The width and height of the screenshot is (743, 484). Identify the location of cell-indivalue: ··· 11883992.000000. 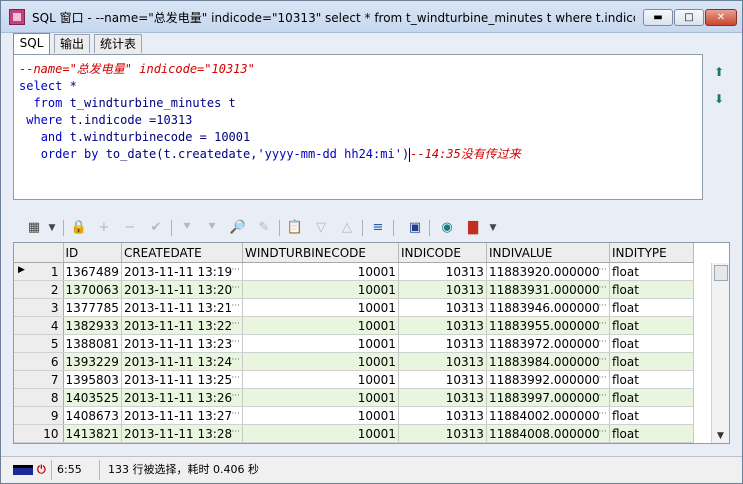
(548, 379).